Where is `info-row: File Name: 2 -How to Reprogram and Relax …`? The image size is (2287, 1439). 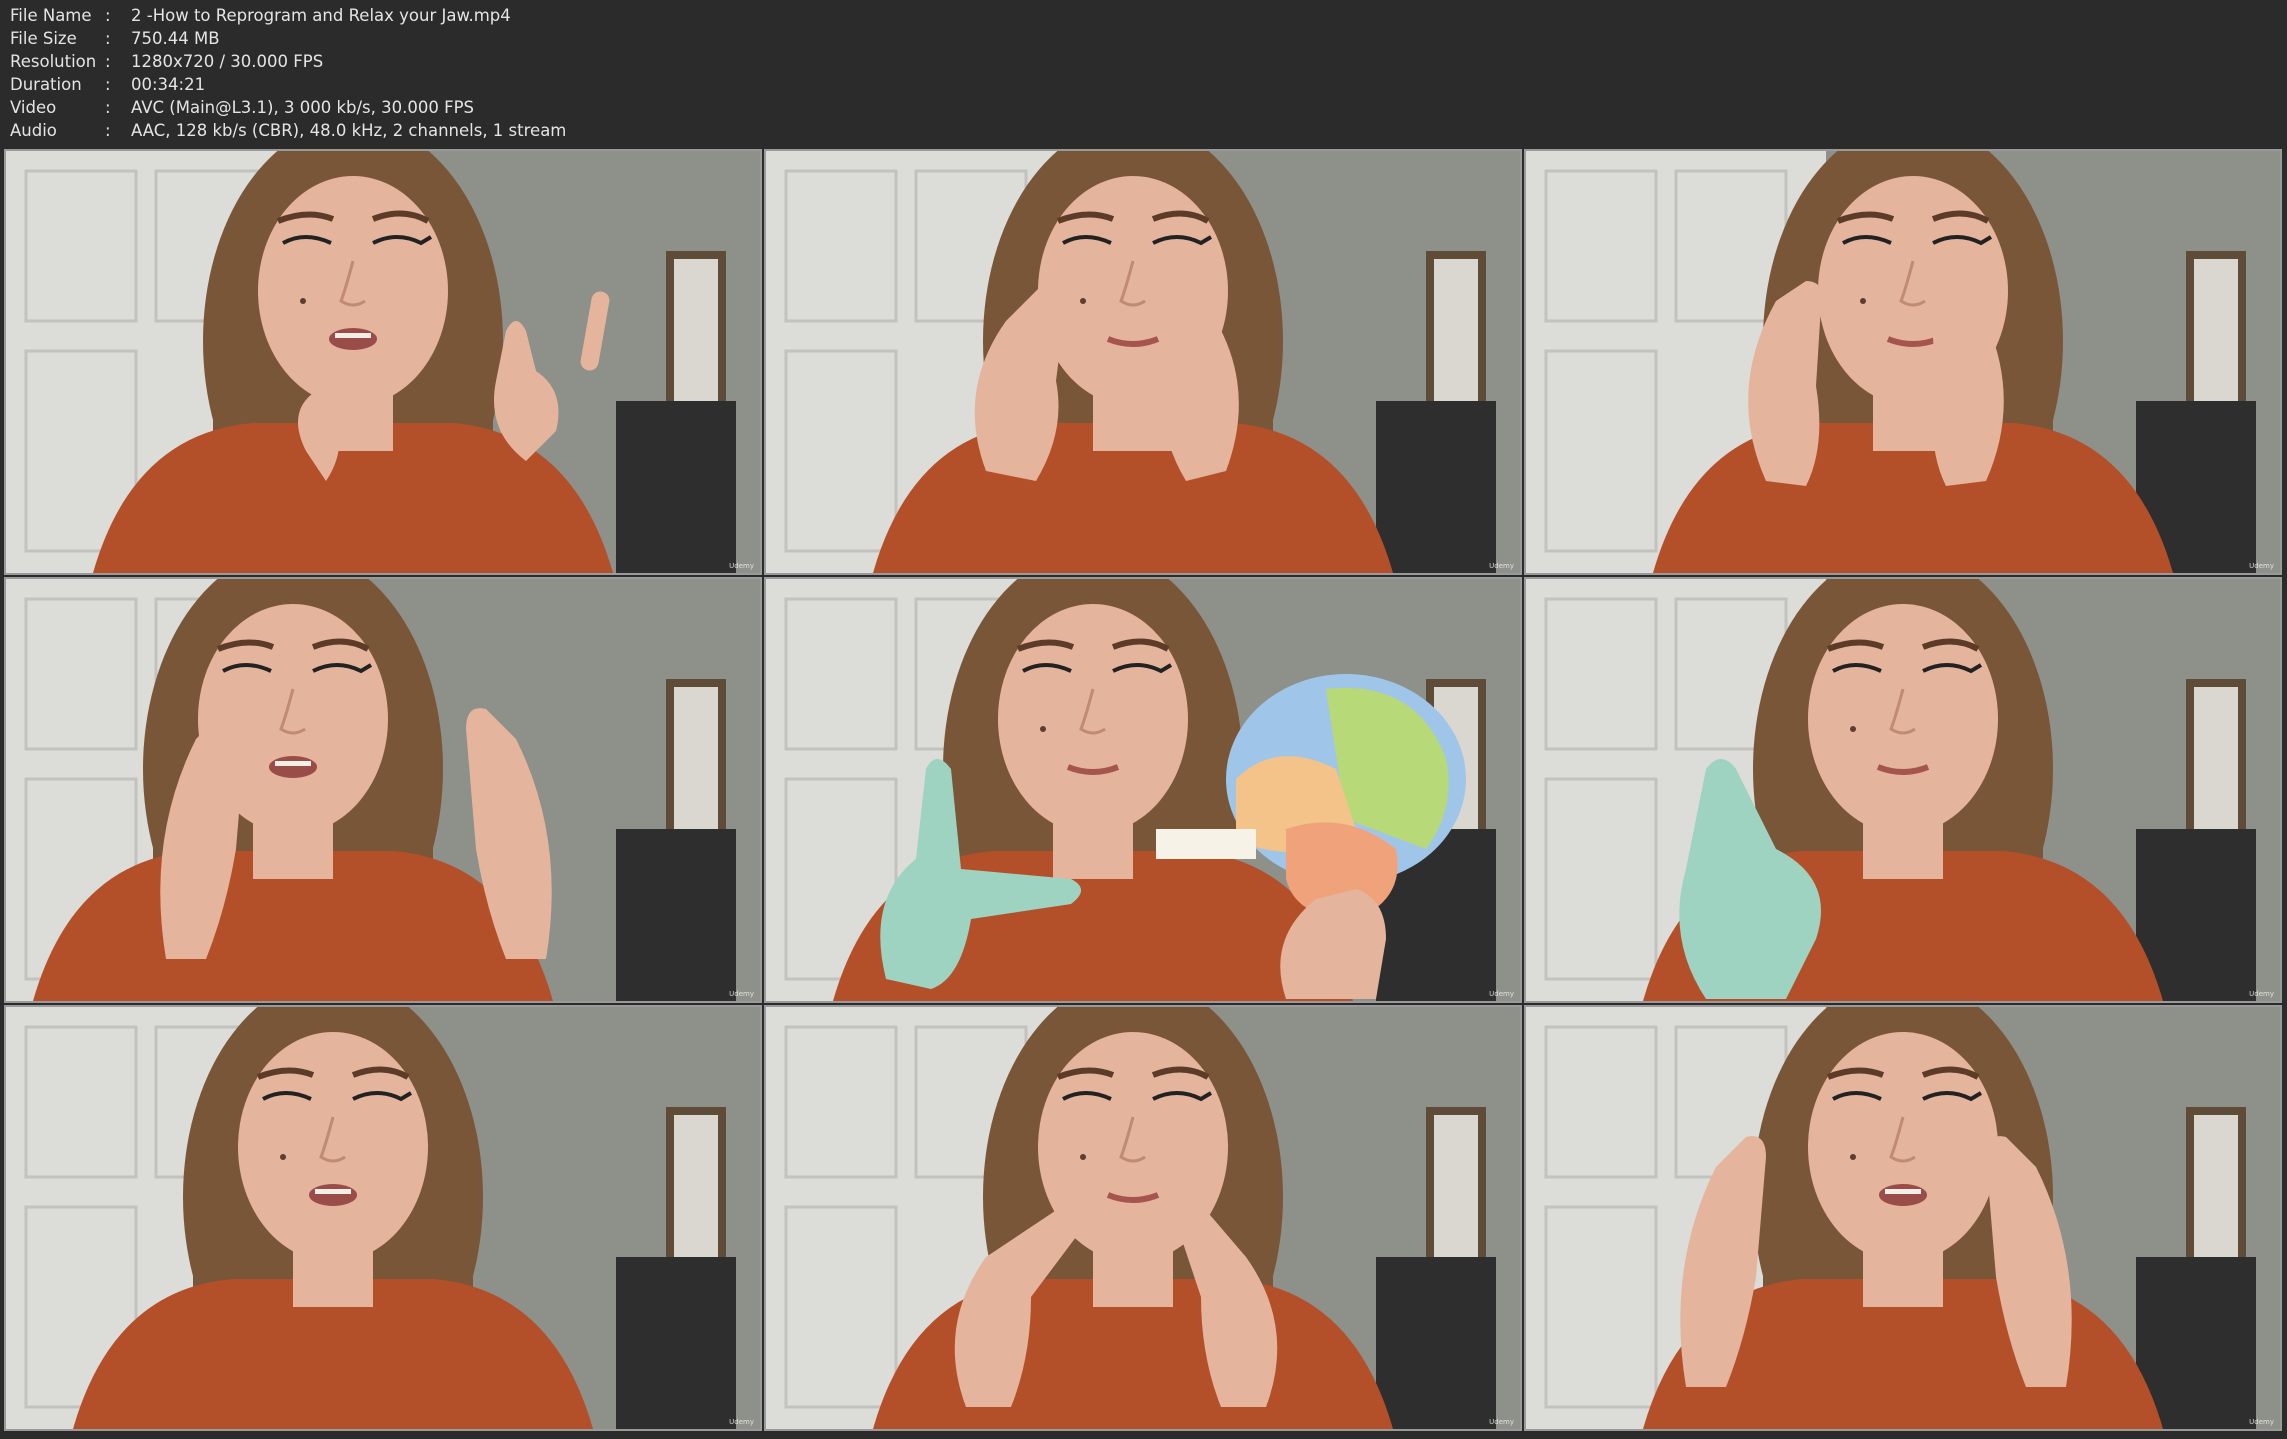 info-row: File Name: 2 -How to Reprogram and Relax … is located at coordinates (288, 15).